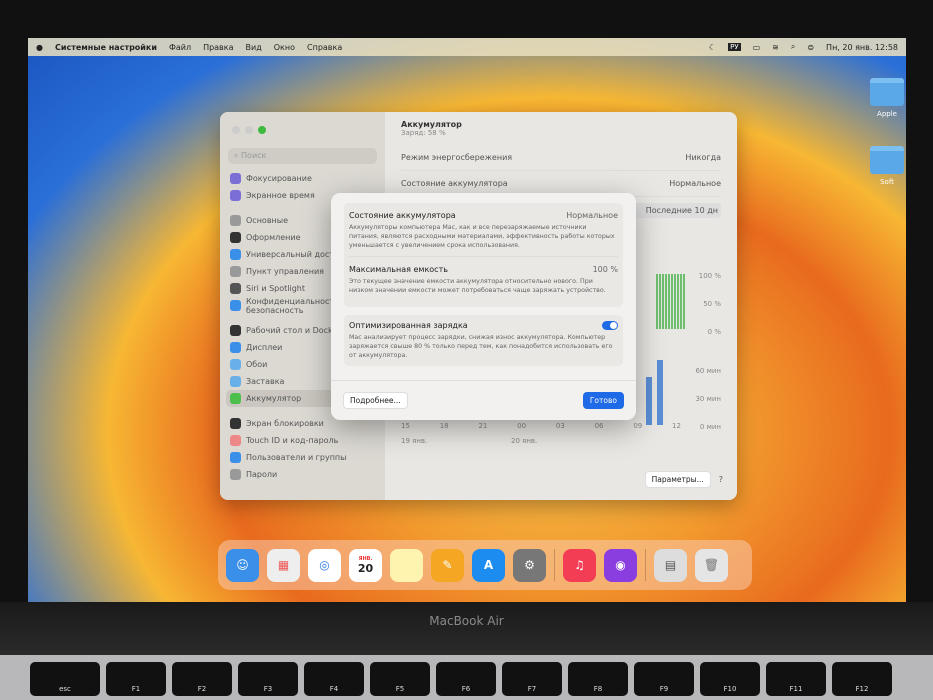 Image resolution: width=933 pixels, height=700 pixels. What do you see at coordinates (284, 47) in the screenshot?
I see `menu-window: Окно` at bounding box center [284, 47].